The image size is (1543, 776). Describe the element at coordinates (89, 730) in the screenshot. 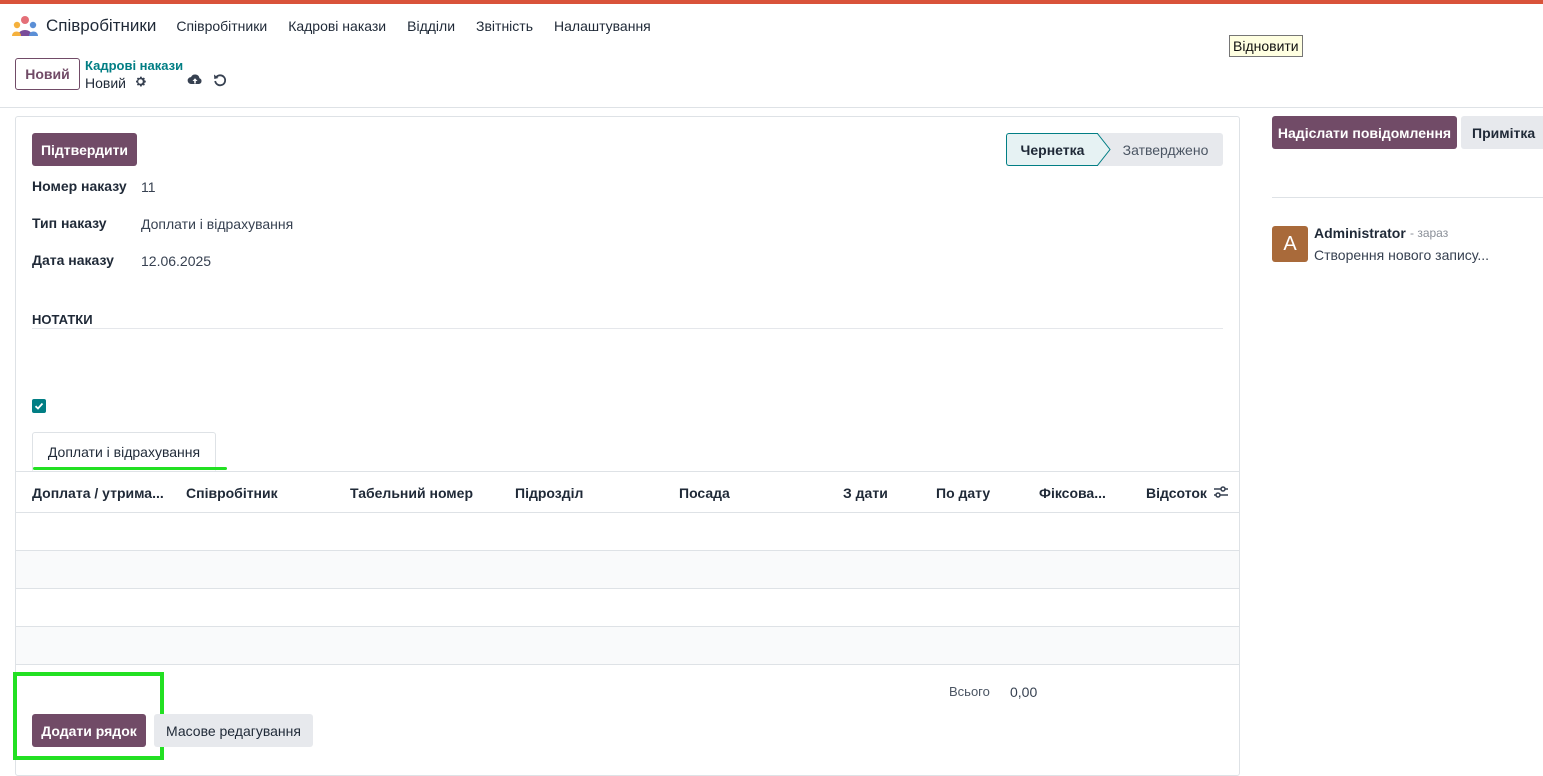

I see `add-row-button: Додати рядок` at that location.